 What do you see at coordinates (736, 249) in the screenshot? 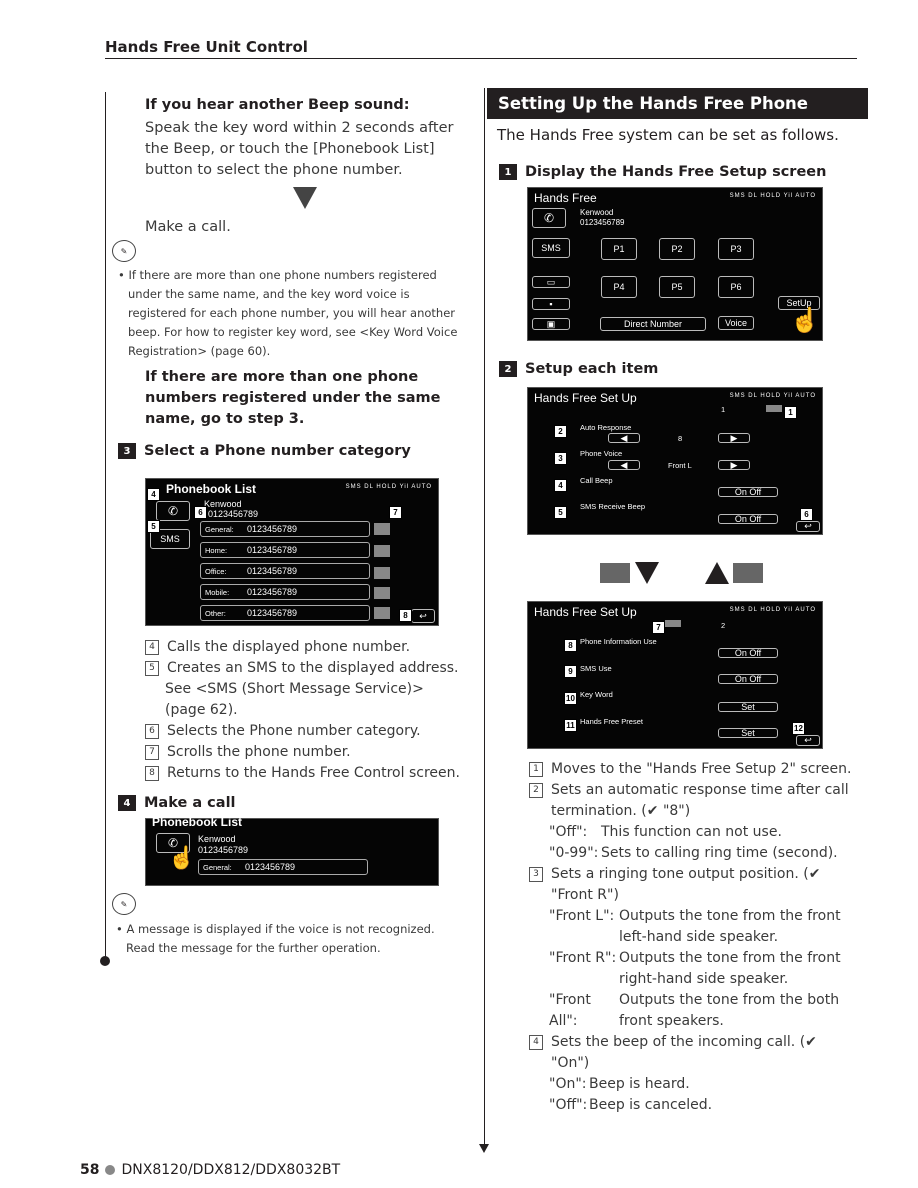
I see `preset-button: P3` at bounding box center [736, 249].